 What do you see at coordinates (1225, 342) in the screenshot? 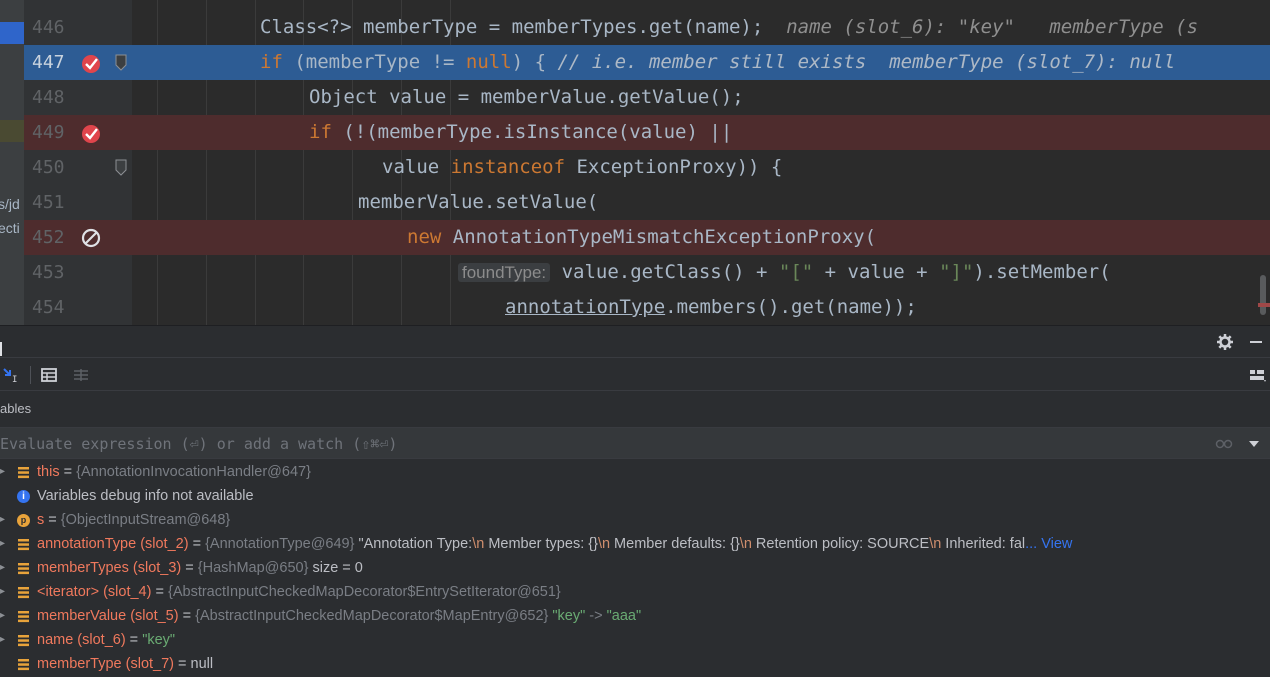
I see `gear-icon` at bounding box center [1225, 342].